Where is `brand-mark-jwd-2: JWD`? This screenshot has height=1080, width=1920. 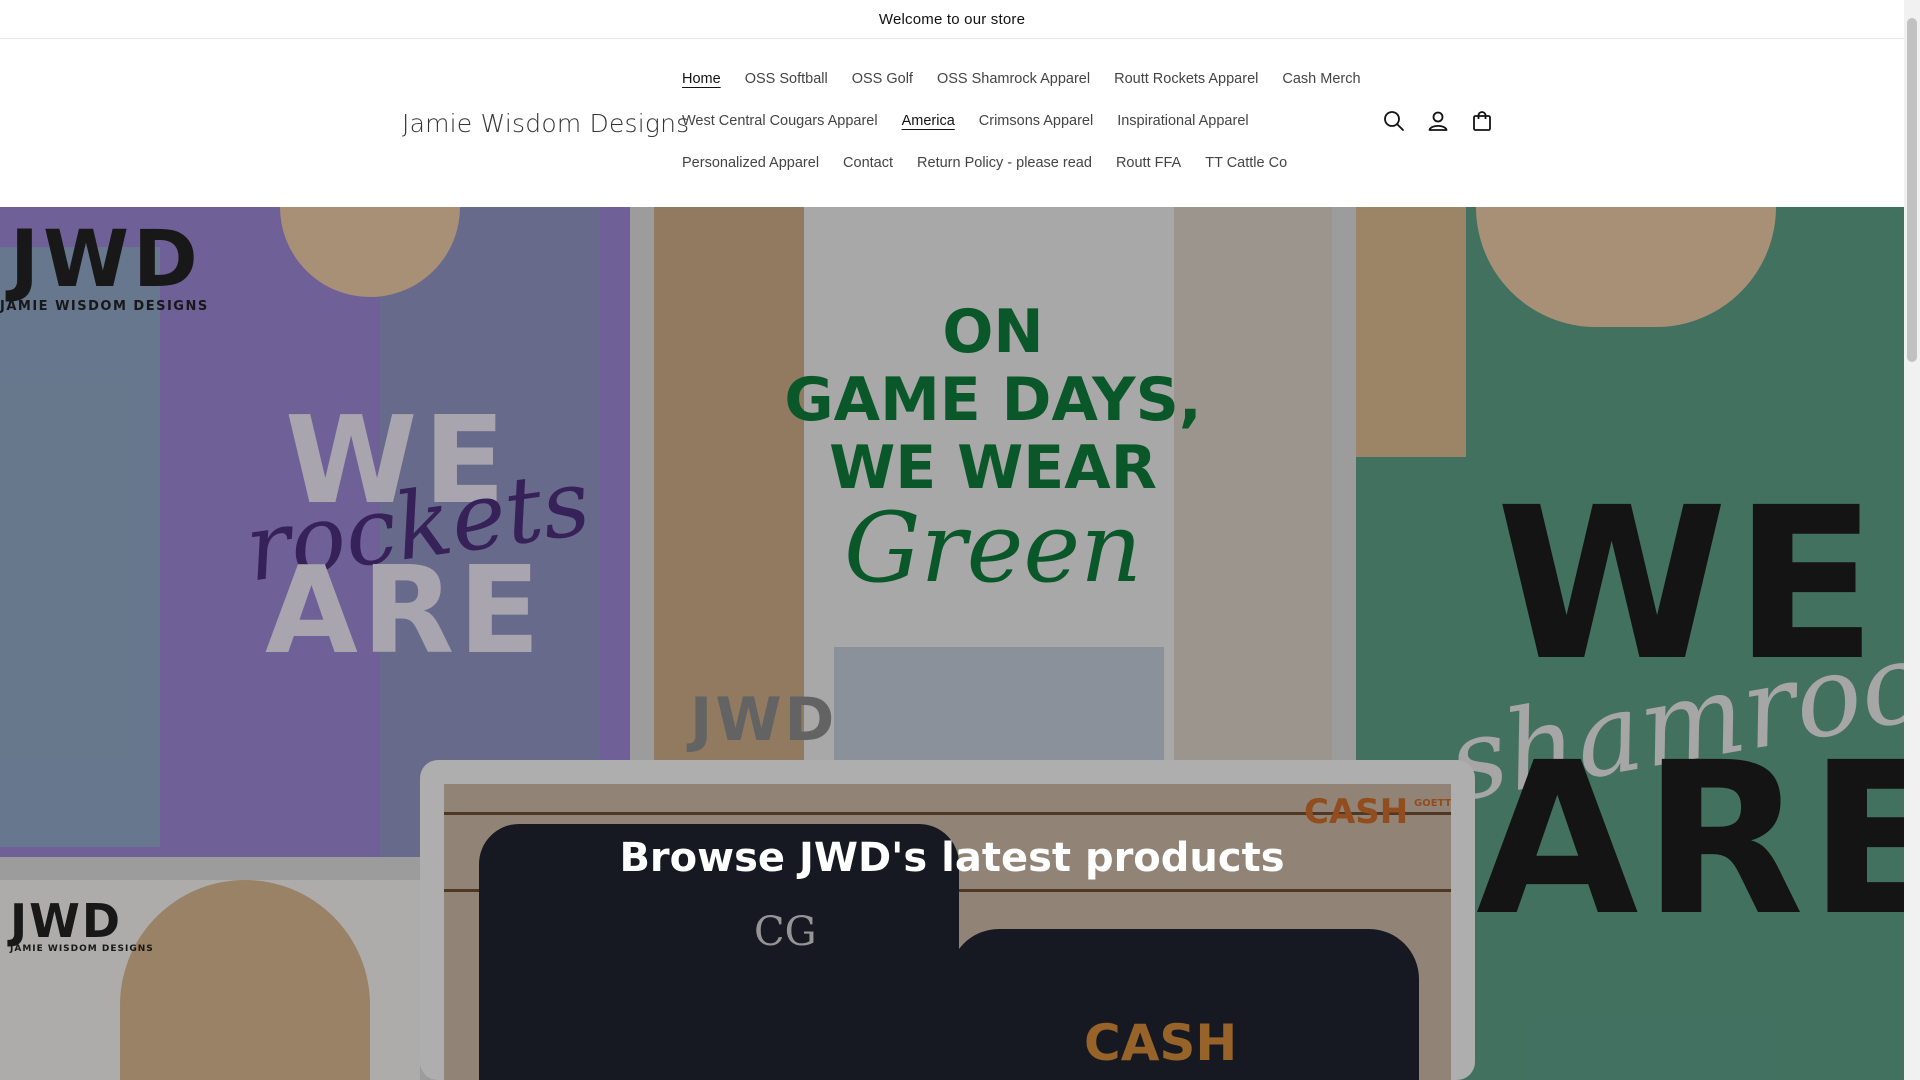
brand-mark-jwd-2: JWD is located at coordinates (764, 720).